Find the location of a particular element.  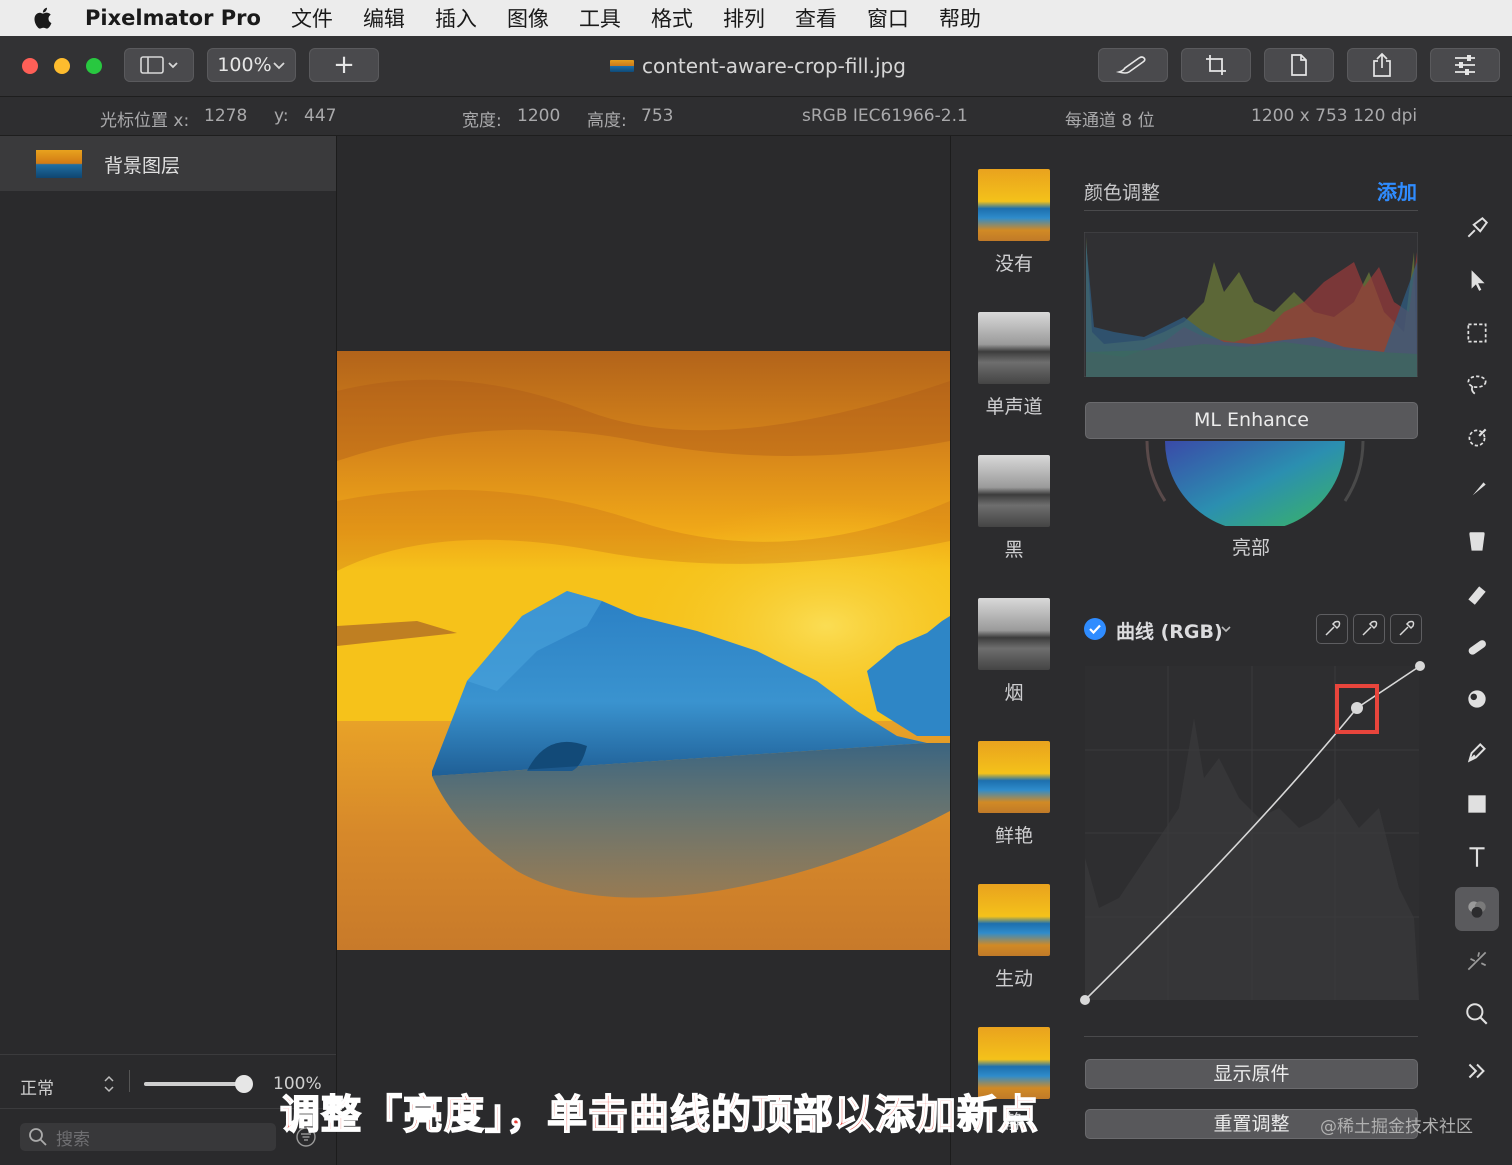

color-adjust-tool-button is located at coordinates (1477, 909).